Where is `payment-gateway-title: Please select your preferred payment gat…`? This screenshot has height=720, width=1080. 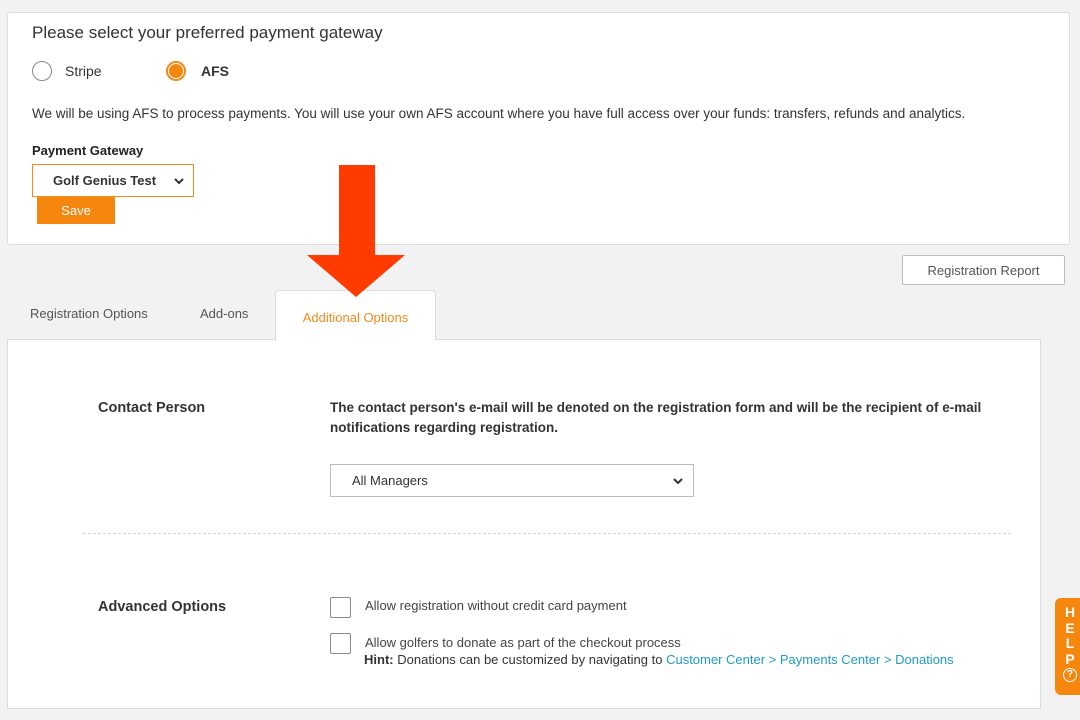 payment-gateway-title: Please select your preferred payment gat… is located at coordinates (207, 32).